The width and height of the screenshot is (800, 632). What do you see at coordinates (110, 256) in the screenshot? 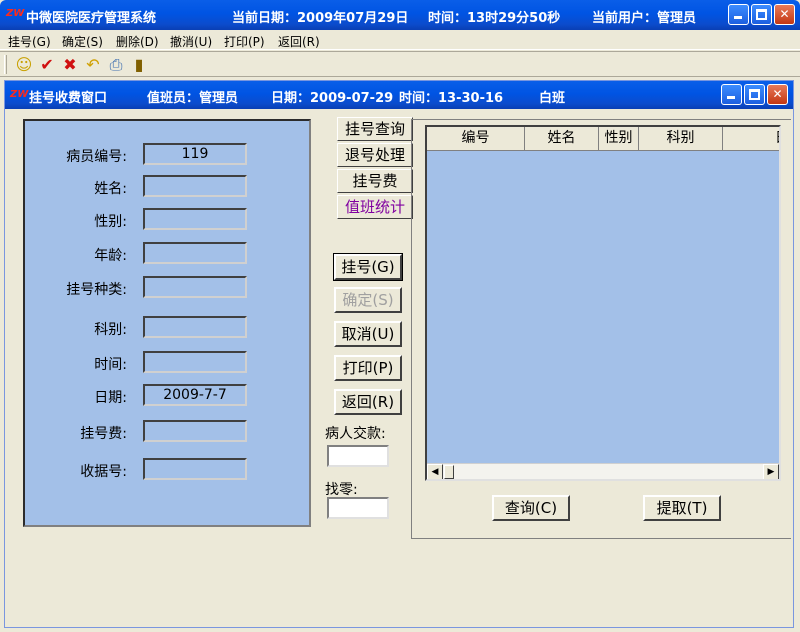
I see `age-label: 年龄:` at bounding box center [110, 256].